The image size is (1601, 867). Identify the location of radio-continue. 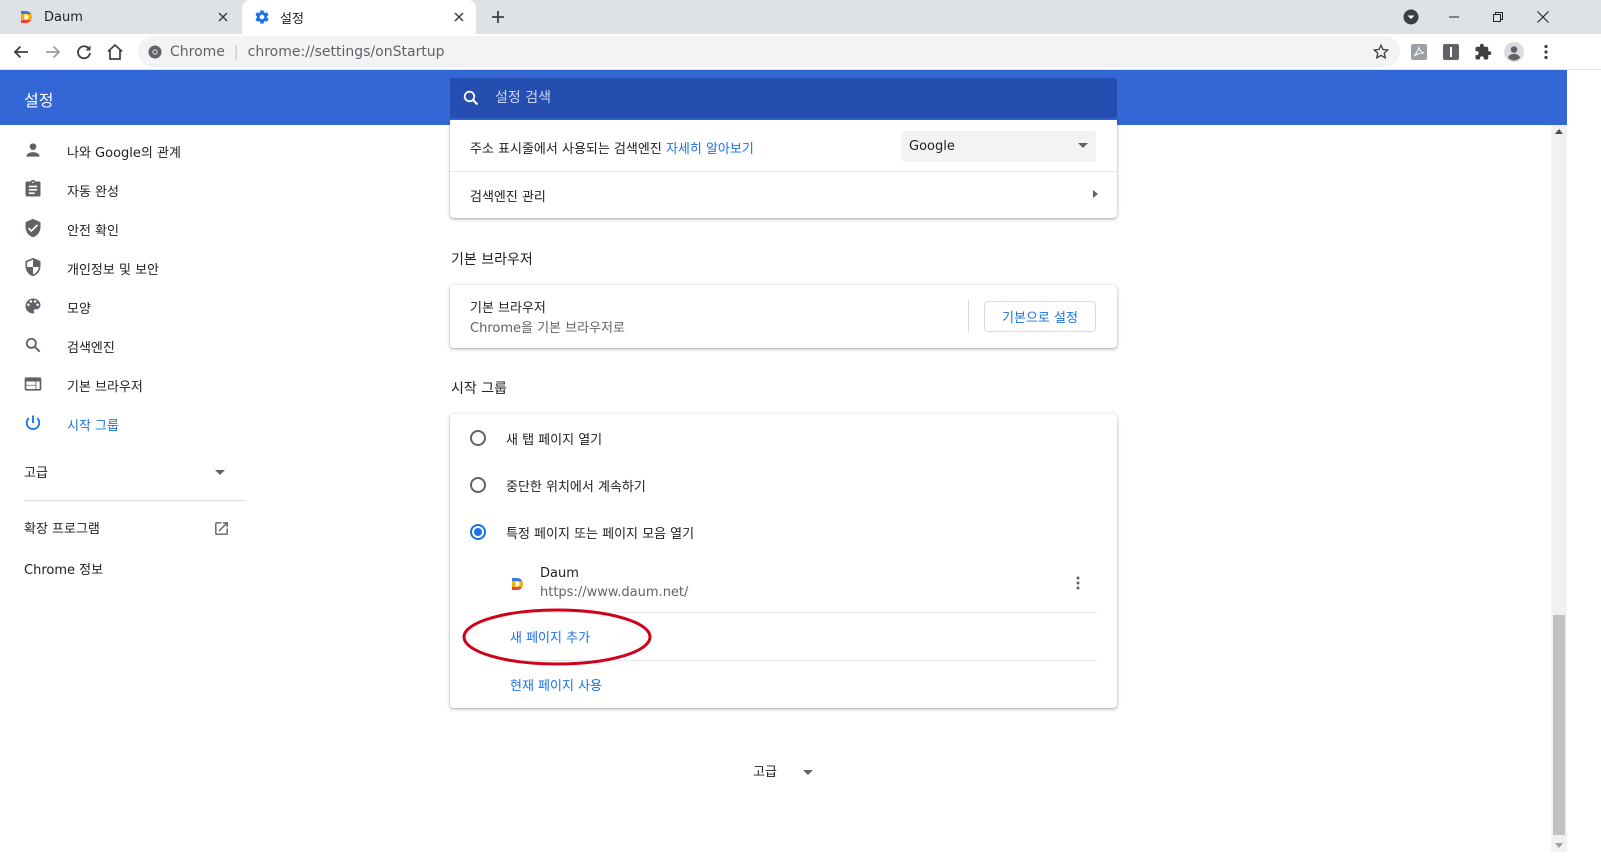
(478, 485).